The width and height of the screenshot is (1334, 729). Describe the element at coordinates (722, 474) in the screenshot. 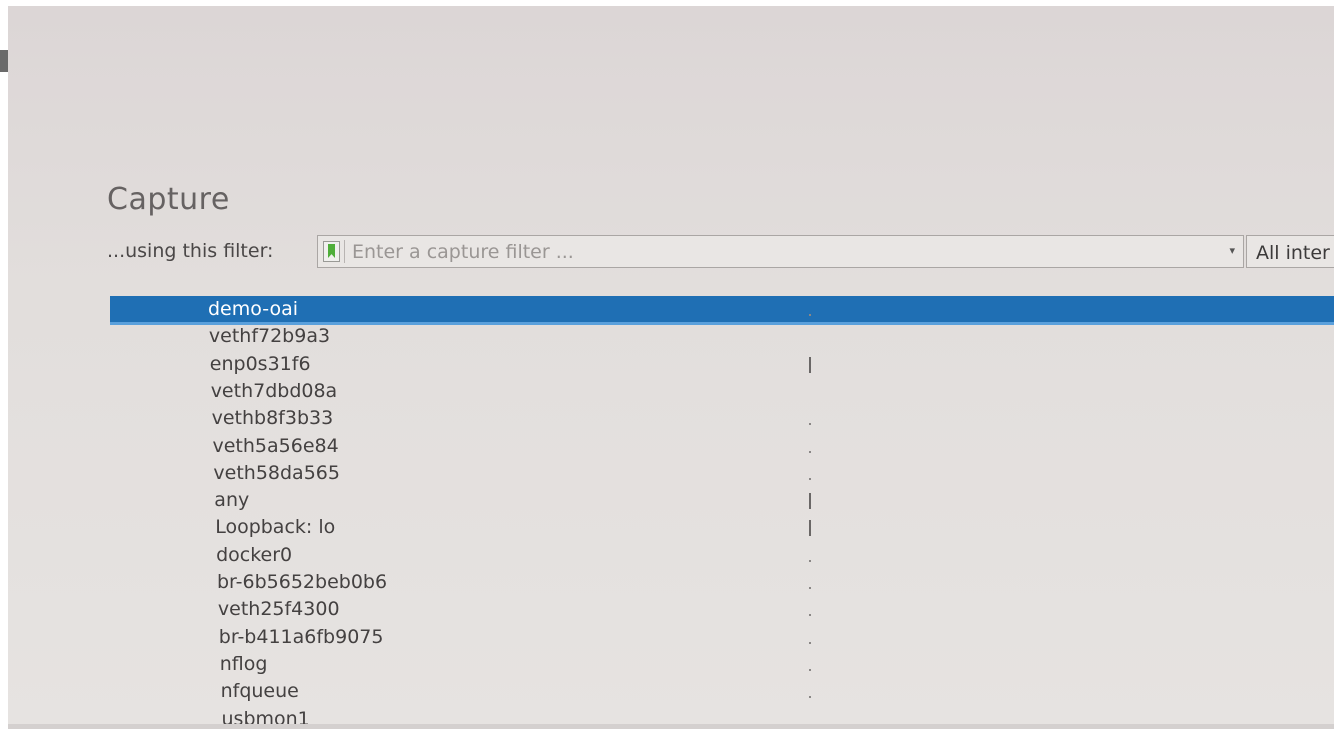

I see `interface-row: veth58da565` at that location.